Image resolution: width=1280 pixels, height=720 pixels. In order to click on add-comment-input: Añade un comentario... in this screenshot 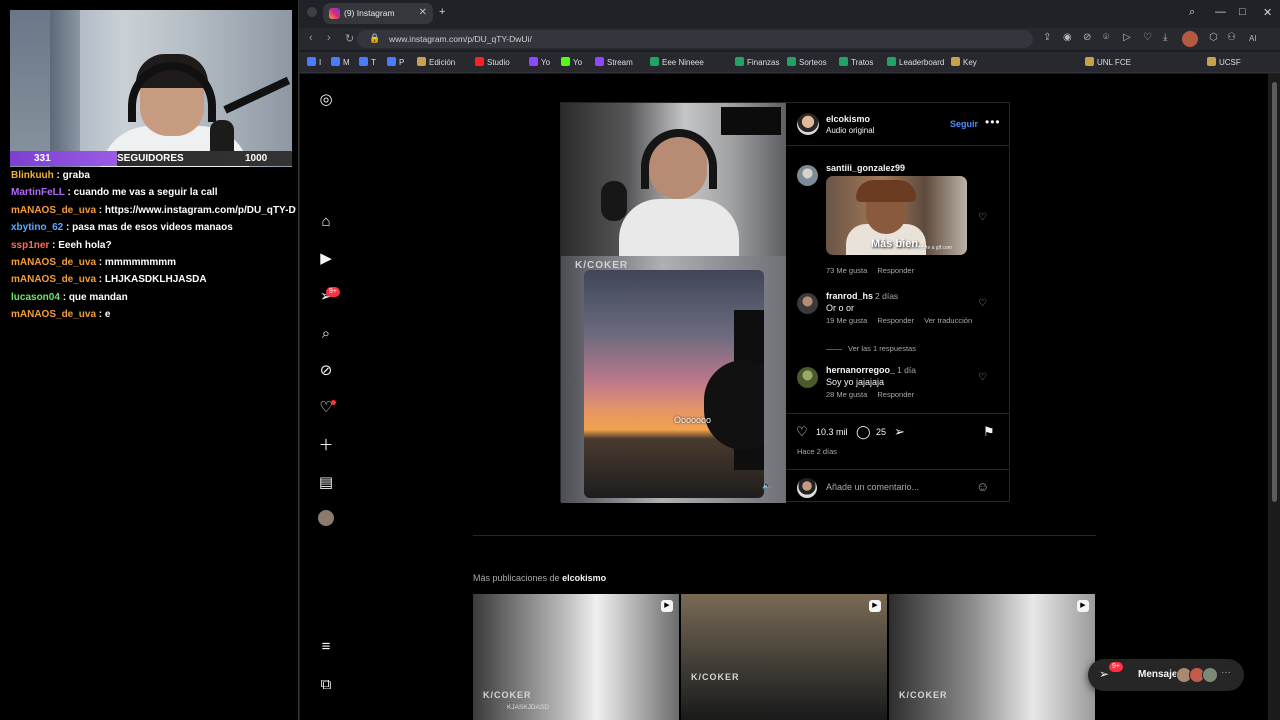, I will do `click(872, 487)`.